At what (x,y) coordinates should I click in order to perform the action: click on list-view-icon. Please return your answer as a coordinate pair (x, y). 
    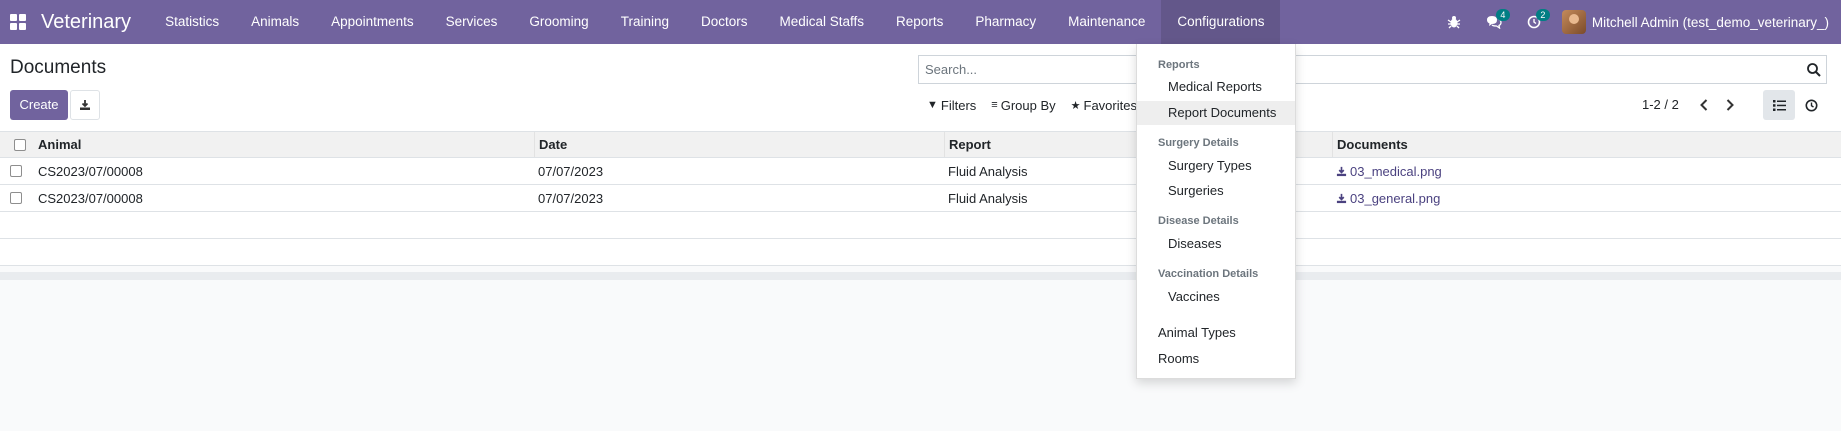
    Looking at the image, I should click on (1779, 105).